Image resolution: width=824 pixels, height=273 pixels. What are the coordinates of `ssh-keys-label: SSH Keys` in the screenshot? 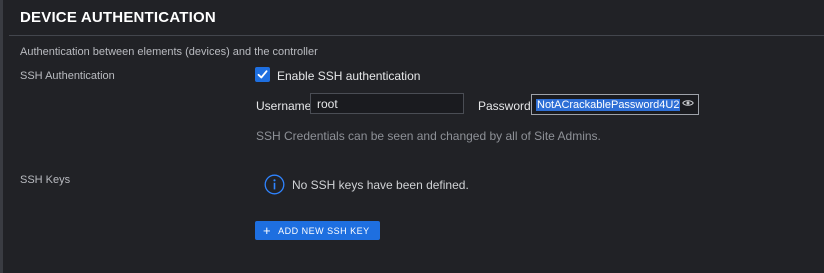 It's located at (45, 180).